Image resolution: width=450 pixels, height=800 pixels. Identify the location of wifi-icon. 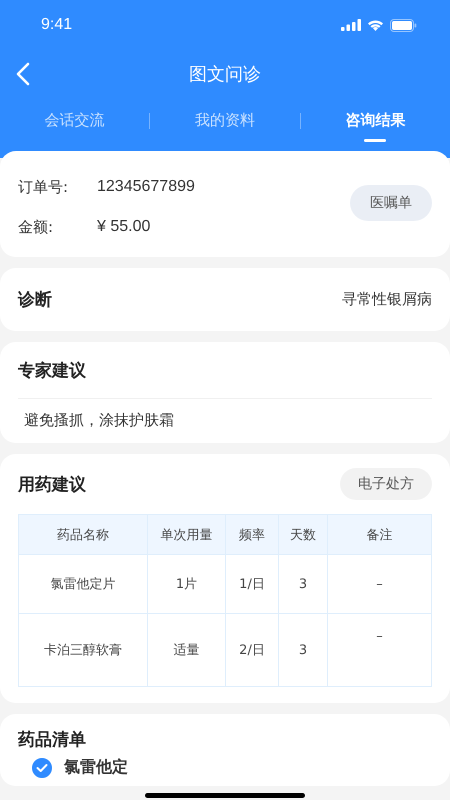
(375, 25).